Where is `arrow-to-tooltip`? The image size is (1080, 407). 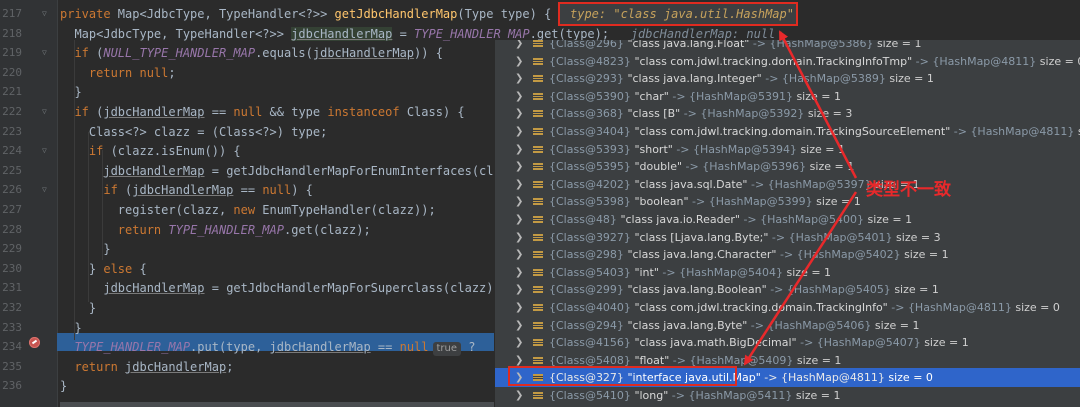 arrow-to-tooltip is located at coordinates (818, 104).